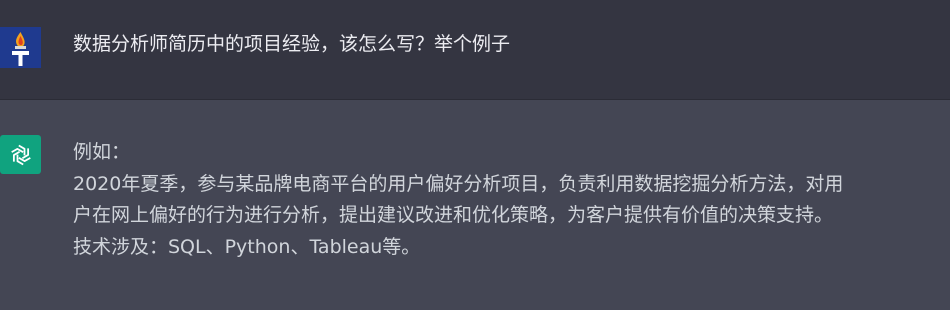 This screenshot has width=950, height=310. Describe the element at coordinates (20, 154) in the screenshot. I see `openai-logo-icon` at that location.